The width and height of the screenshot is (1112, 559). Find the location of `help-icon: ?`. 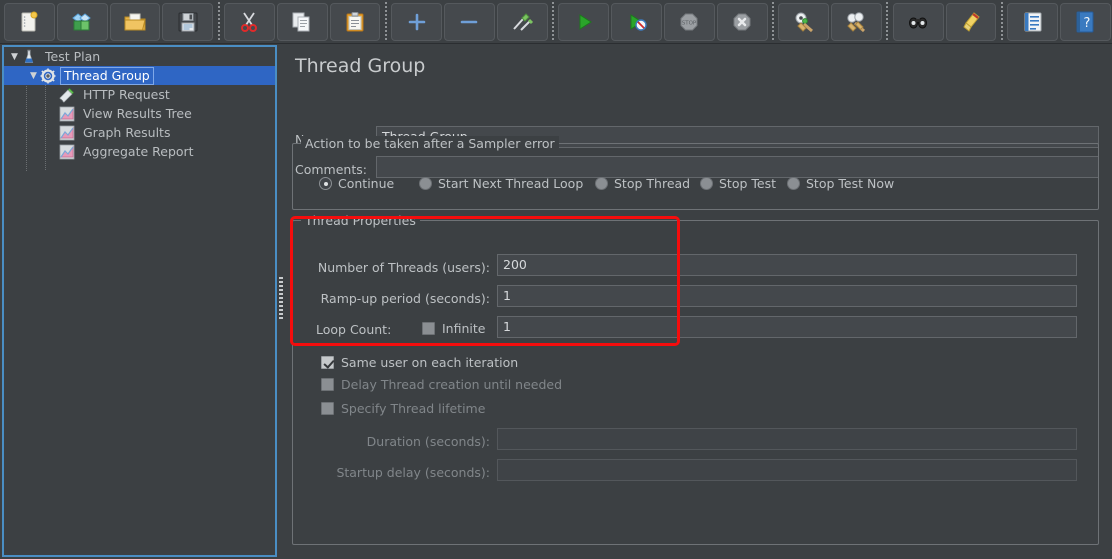

help-icon: ? is located at coordinates (1085, 21).